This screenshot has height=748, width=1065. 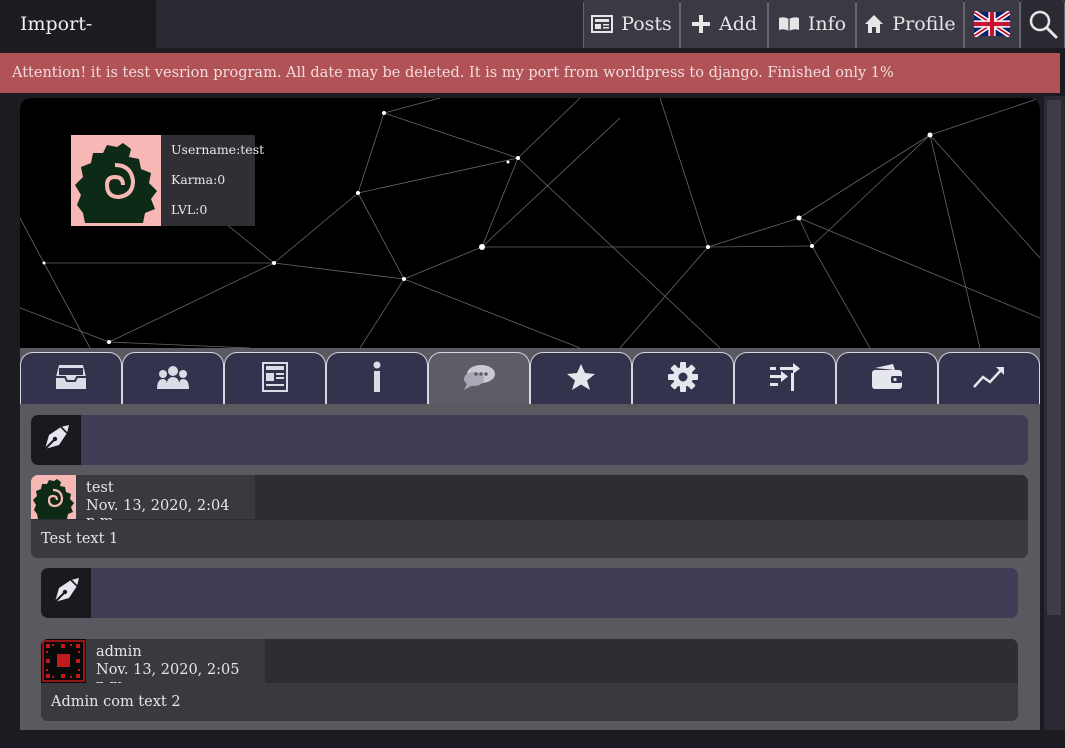 I want to click on inbox-icon, so click(x=71, y=379).